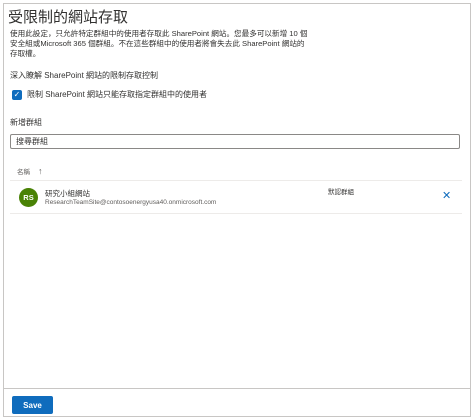  I want to click on group-type: 默認群組, so click(341, 192).